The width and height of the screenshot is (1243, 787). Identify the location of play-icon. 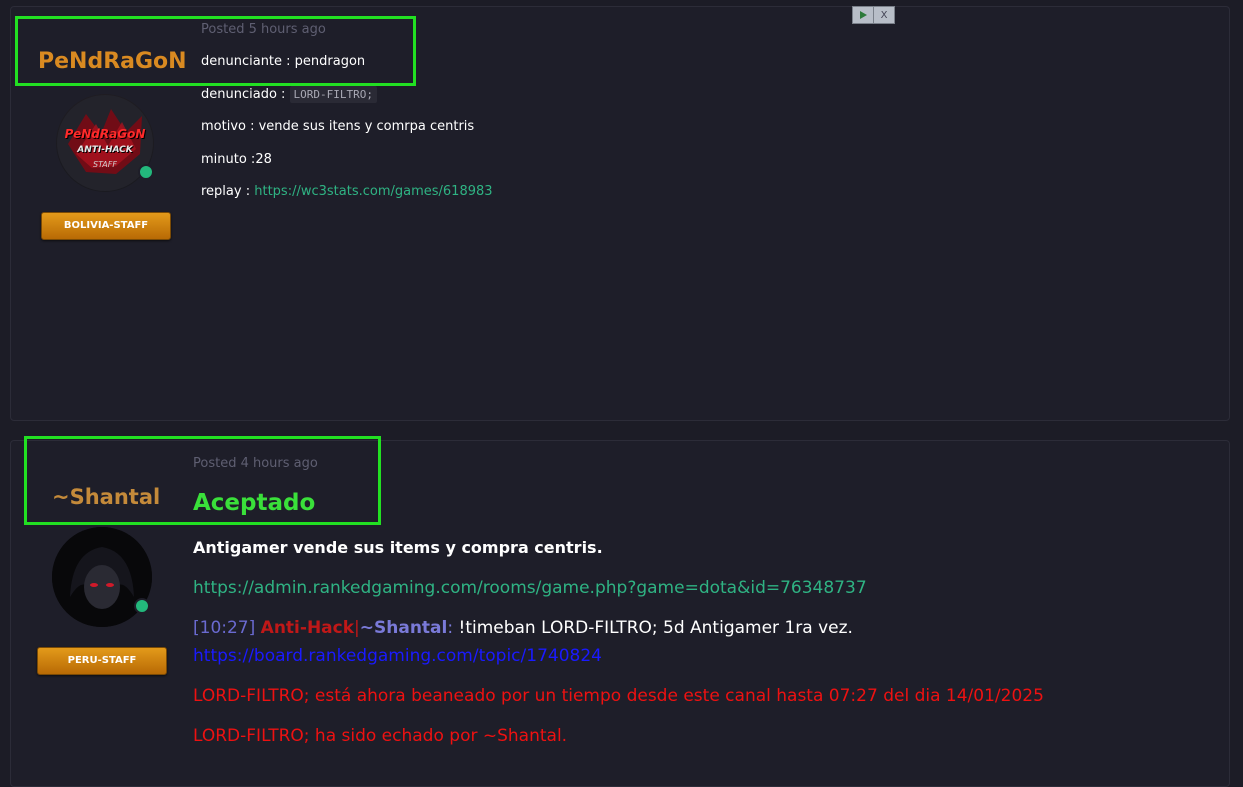
(863, 15).